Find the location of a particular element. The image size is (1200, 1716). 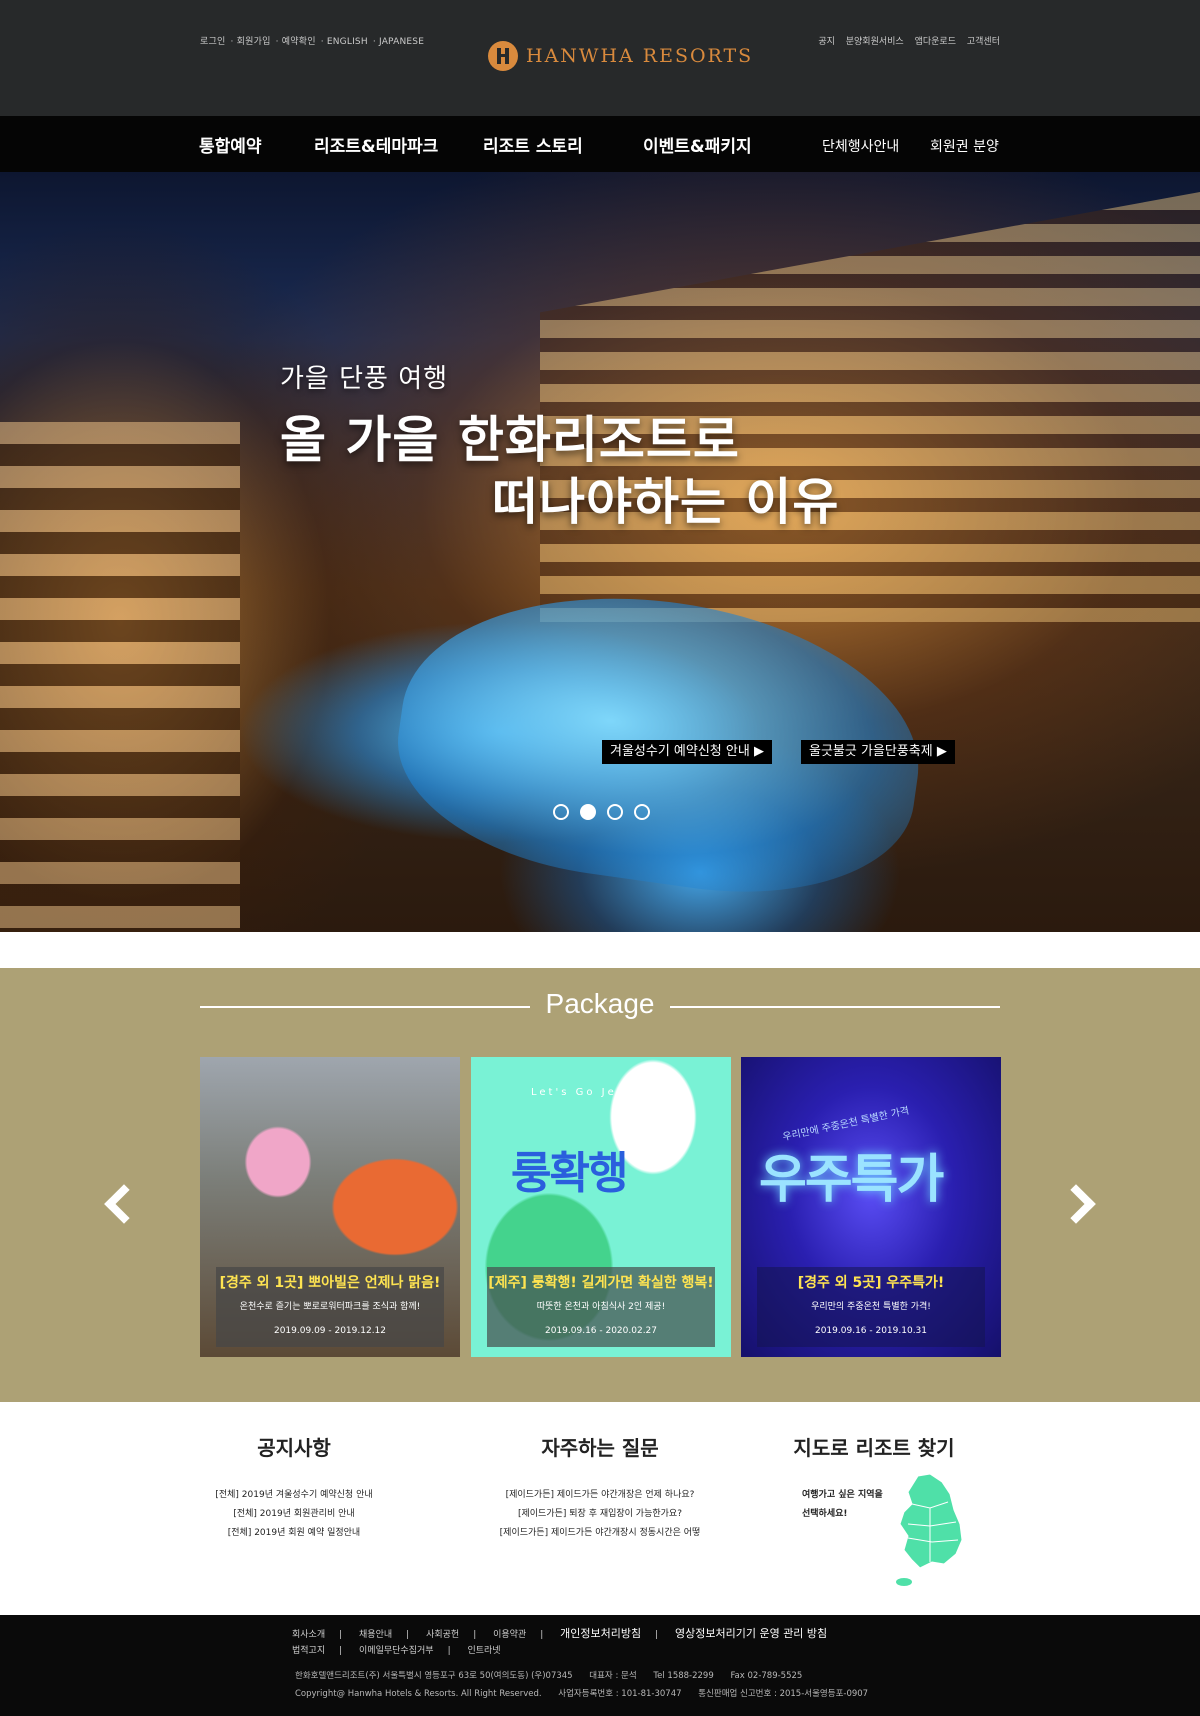

footer-link-company: 회사소개 is located at coordinates (308, 1635).